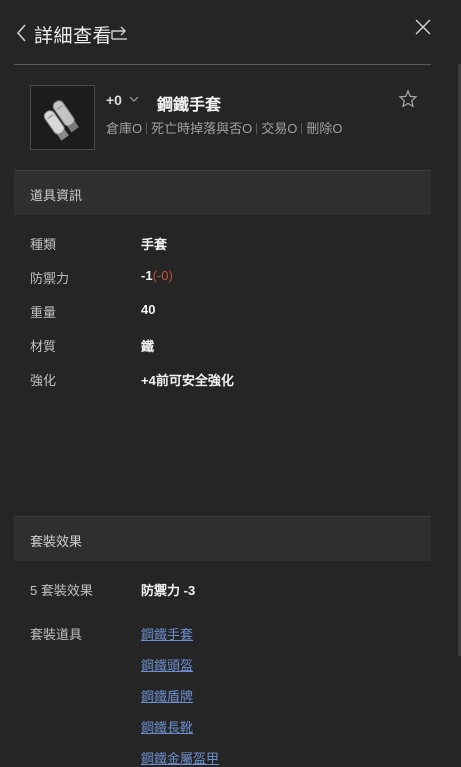 This screenshot has width=461, height=767. What do you see at coordinates (61, 590) in the screenshot?
I see `set-effect-label: 5 套裝效果` at bounding box center [61, 590].